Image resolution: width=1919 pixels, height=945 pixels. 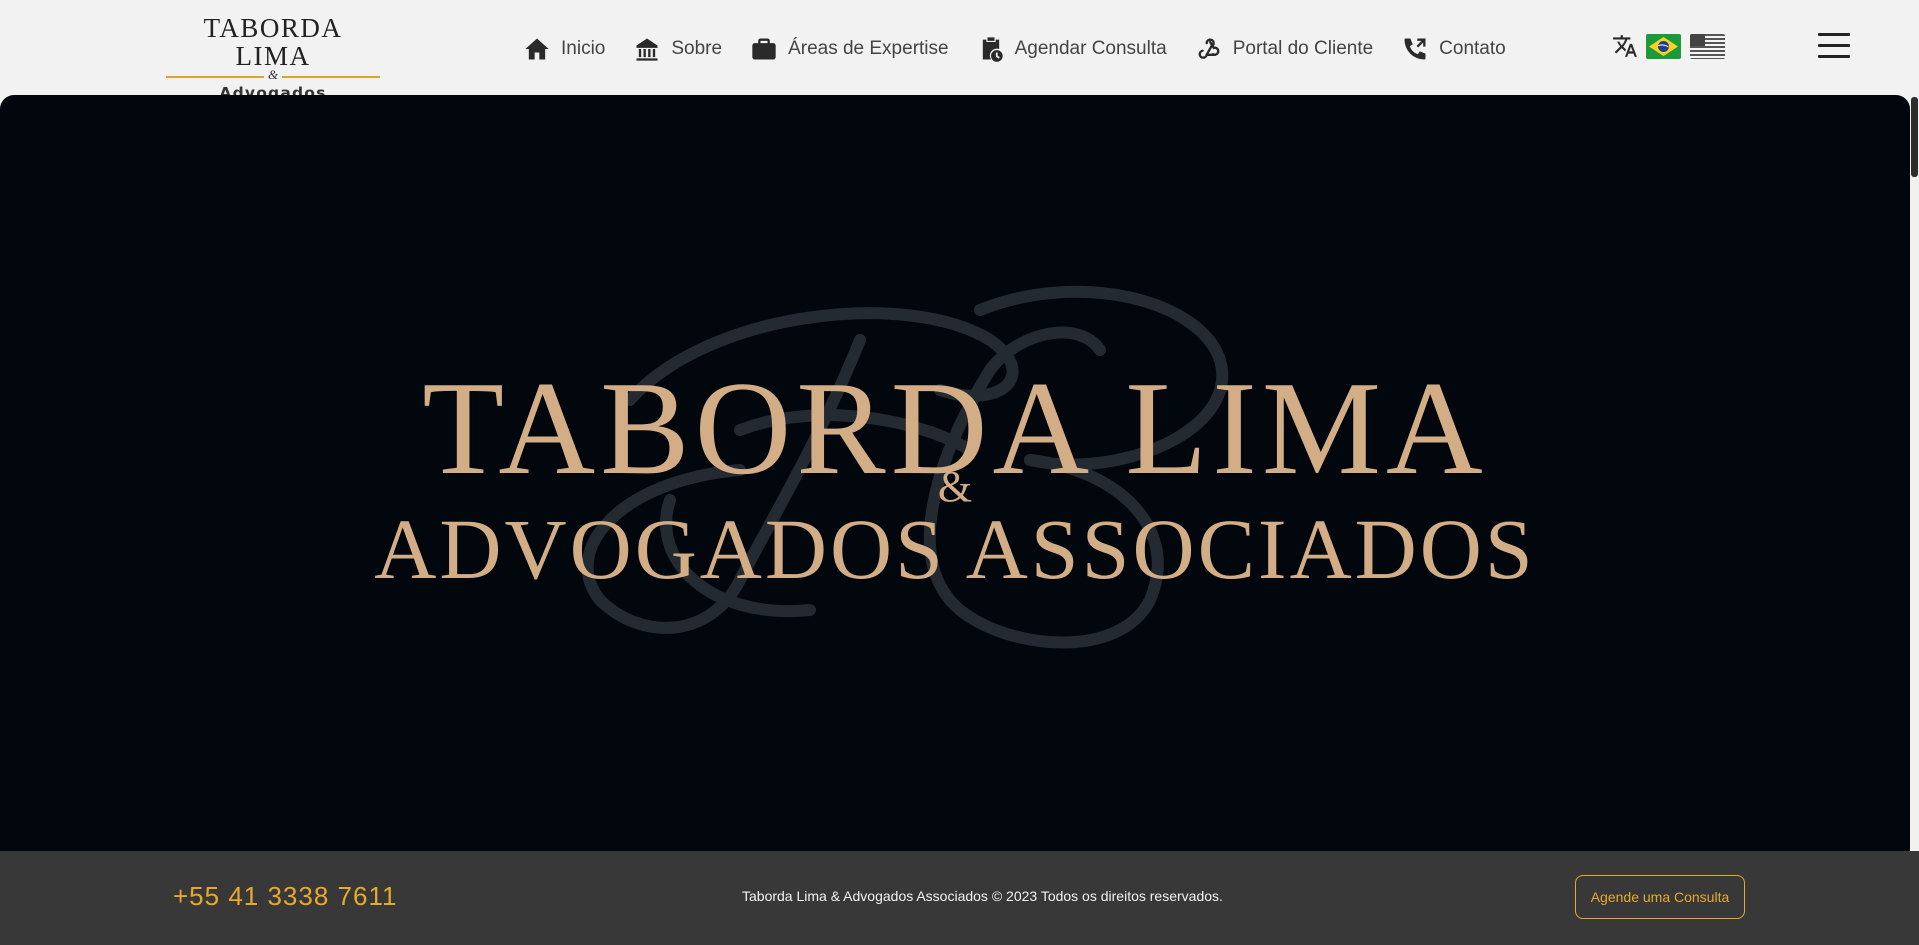 I want to click on language-switcher, so click(x=1673, y=46).